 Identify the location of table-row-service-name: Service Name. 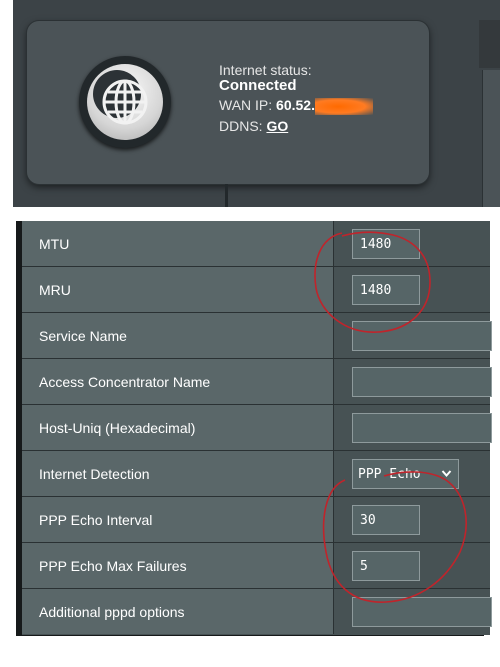
(257, 336).